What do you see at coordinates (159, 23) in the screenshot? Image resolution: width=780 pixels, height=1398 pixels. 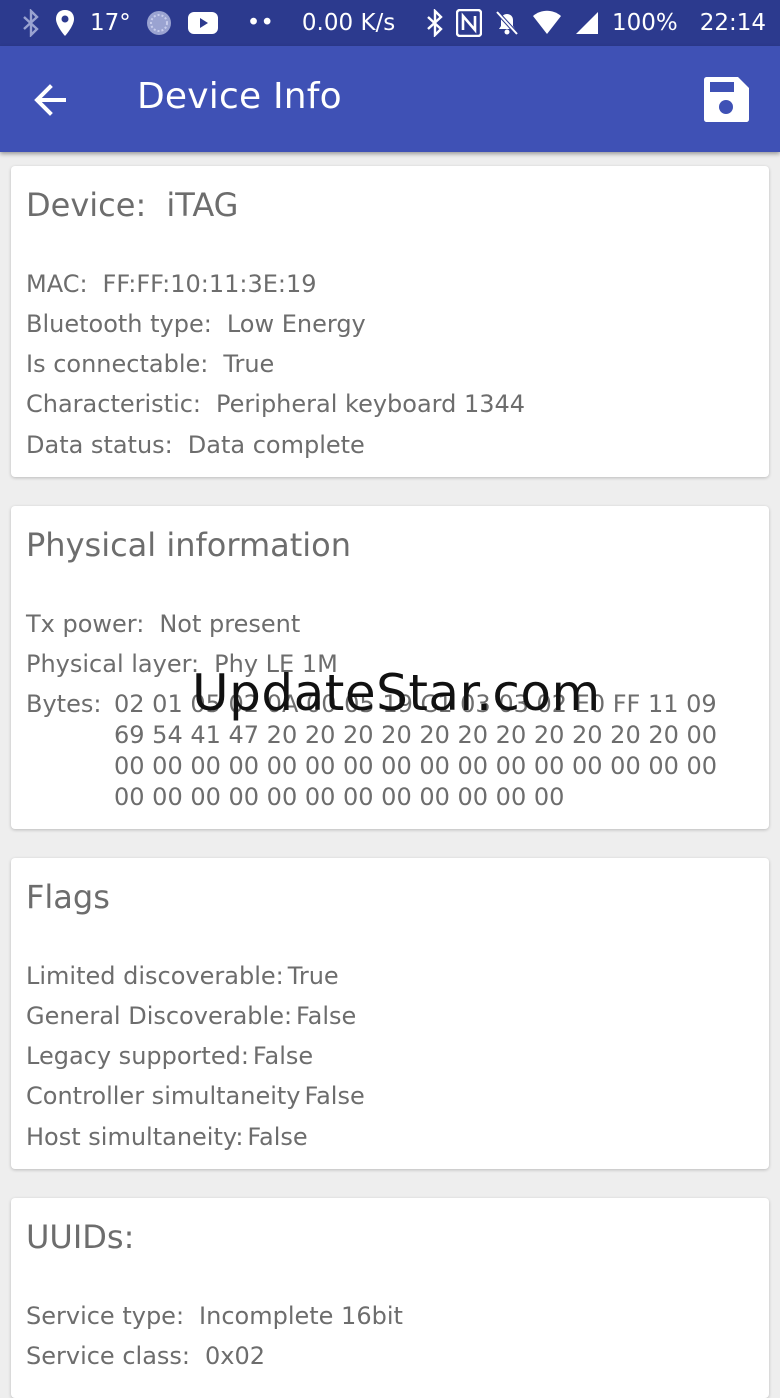 I see `weather-globe-icon` at bounding box center [159, 23].